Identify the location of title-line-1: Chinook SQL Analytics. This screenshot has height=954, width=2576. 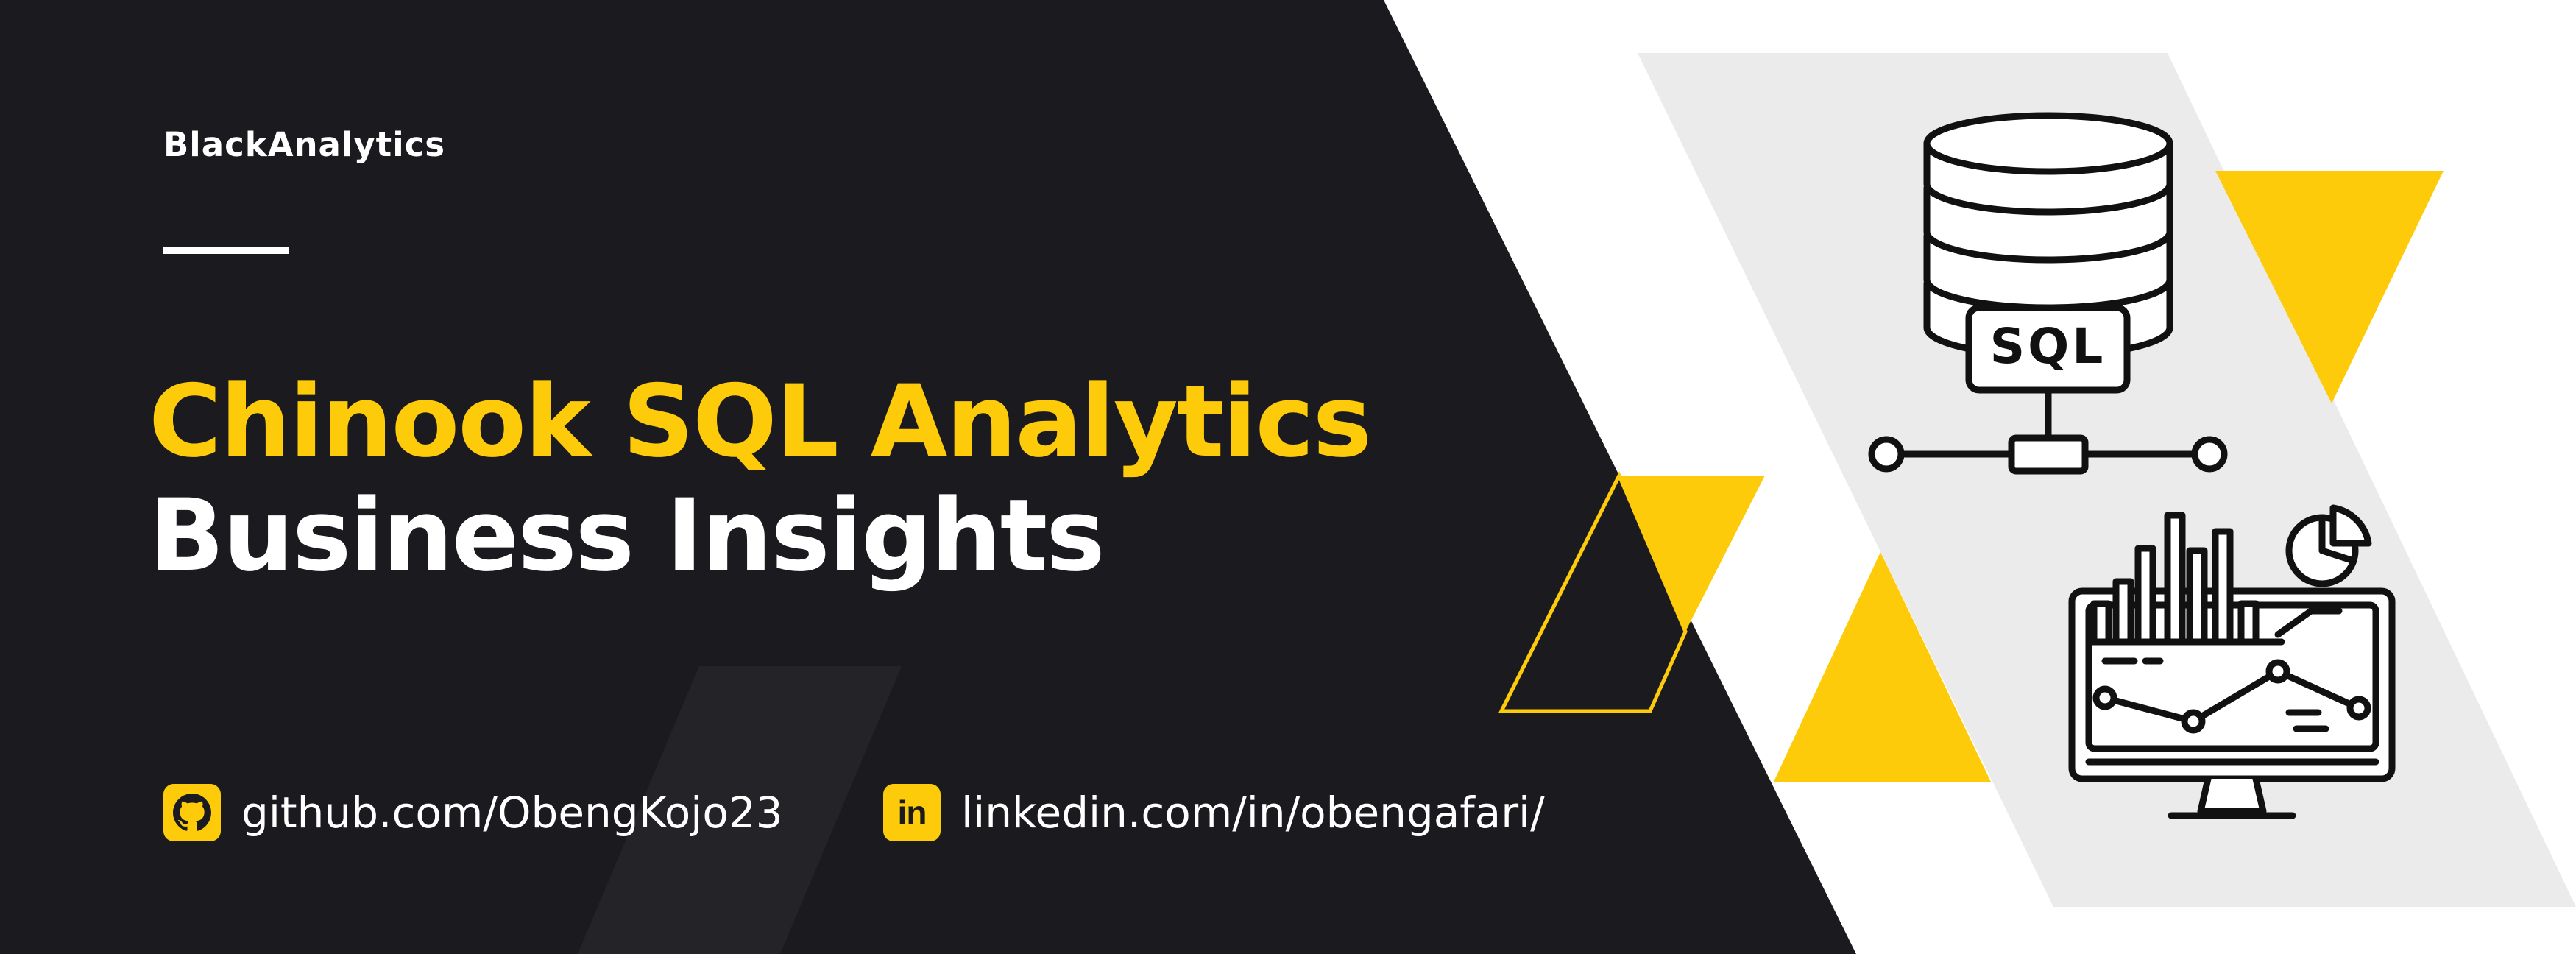
(761, 421).